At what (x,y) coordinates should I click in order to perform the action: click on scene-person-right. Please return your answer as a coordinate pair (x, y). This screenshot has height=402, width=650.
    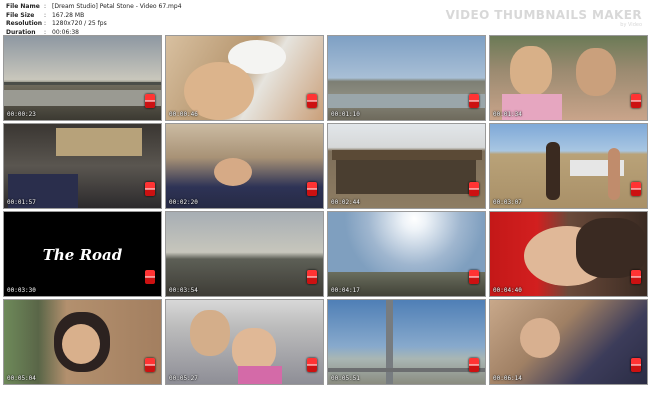
    Looking at the image, I should click on (614, 174).